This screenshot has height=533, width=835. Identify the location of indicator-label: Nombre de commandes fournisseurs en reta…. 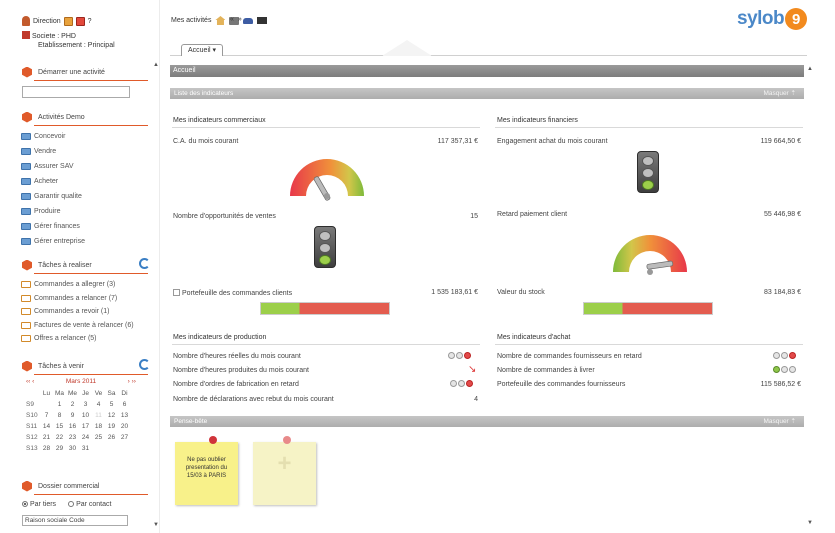
(569, 356).